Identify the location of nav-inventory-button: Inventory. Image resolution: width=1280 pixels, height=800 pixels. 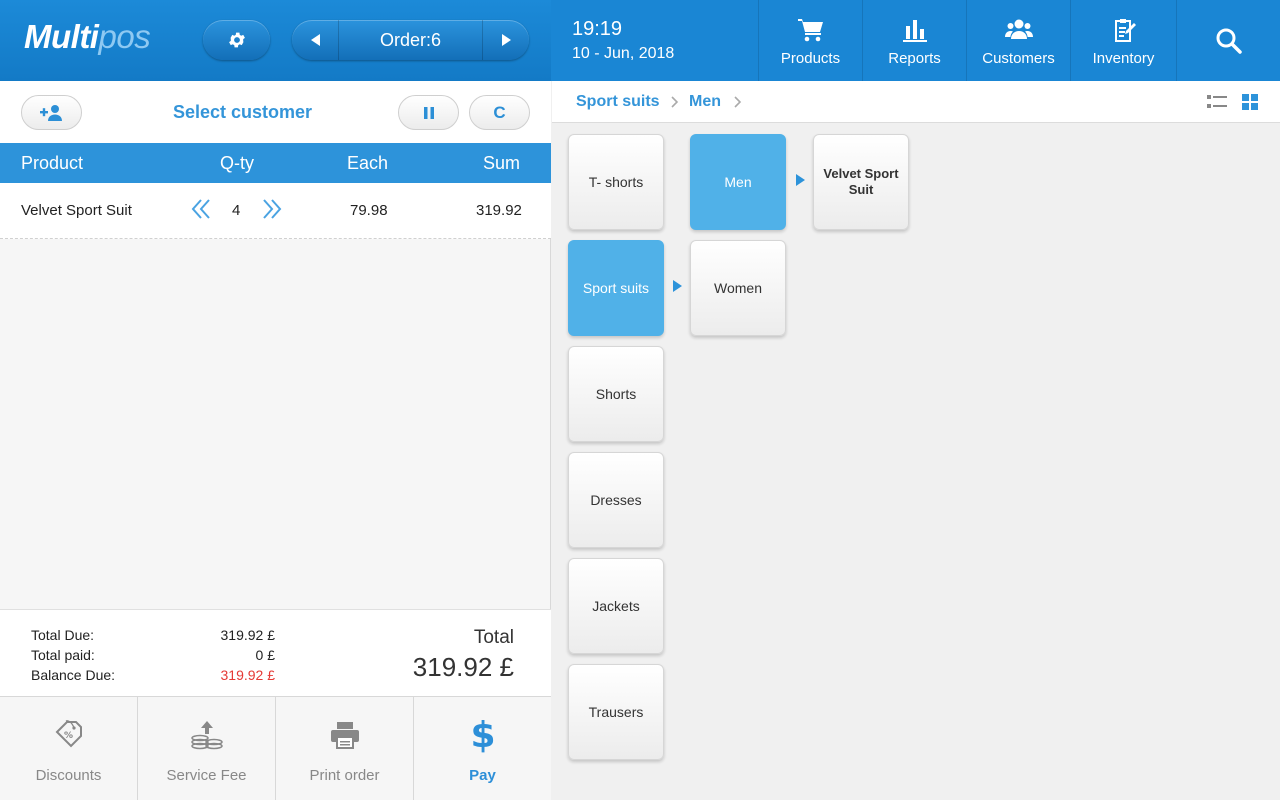
(1123, 40).